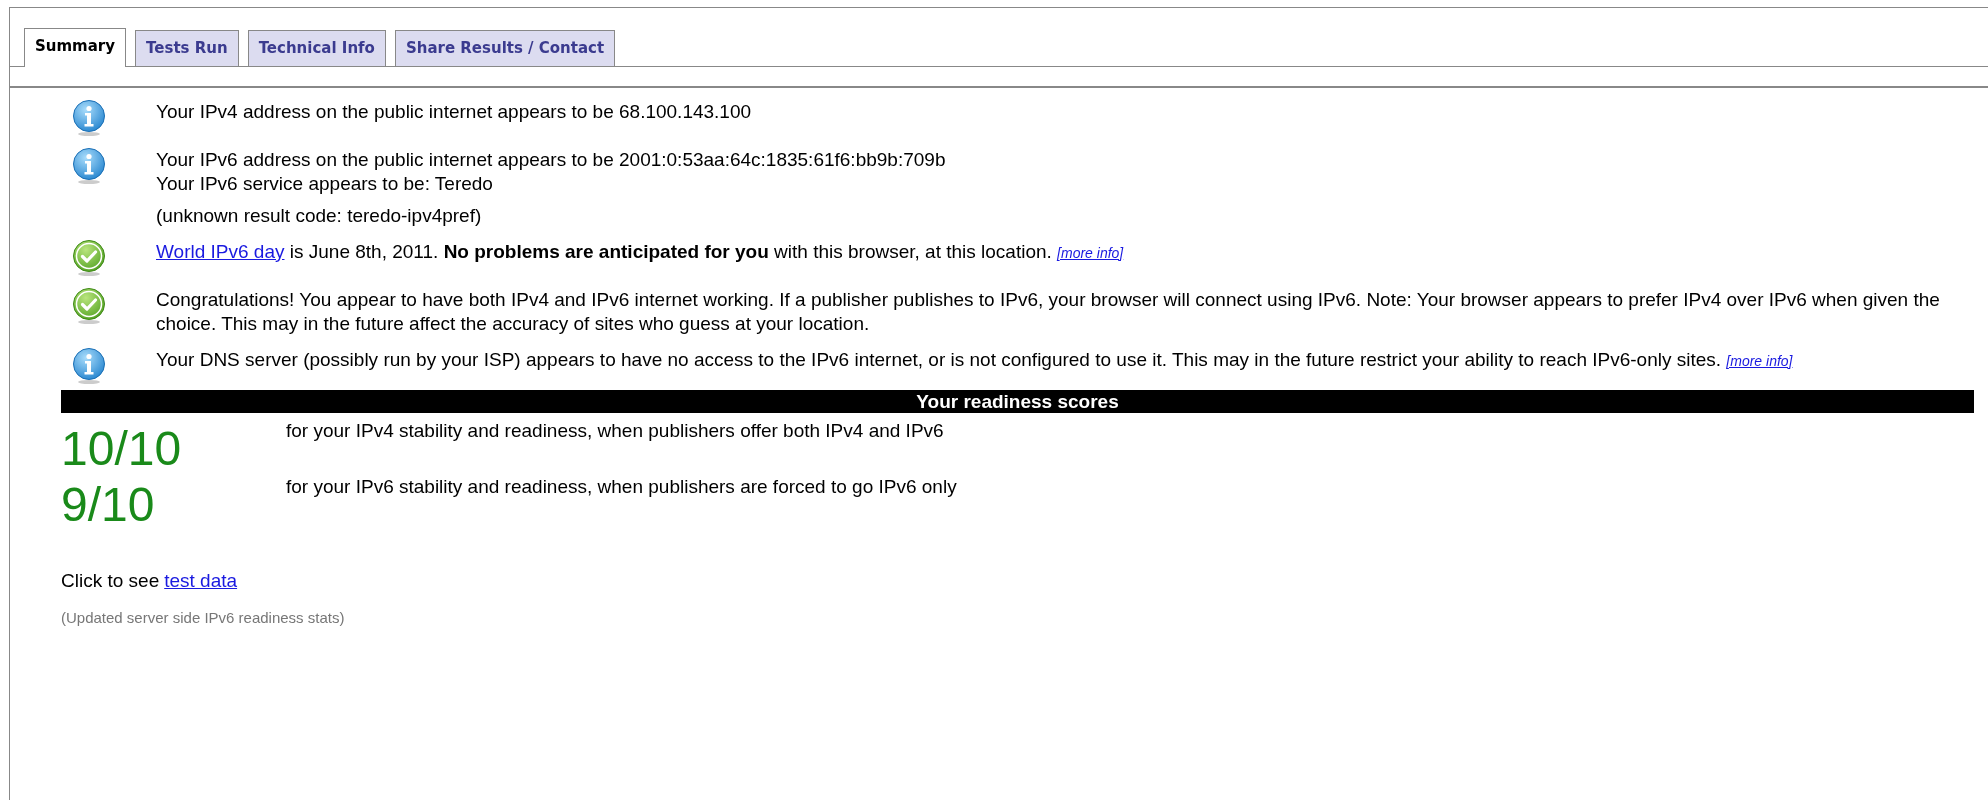 The width and height of the screenshot is (1988, 800). I want to click on message-text: Your IPv6 address on the public internet appears to be 2001:0:53aa:64c:1835:61f6:bb9b:709b, so click(551, 159).